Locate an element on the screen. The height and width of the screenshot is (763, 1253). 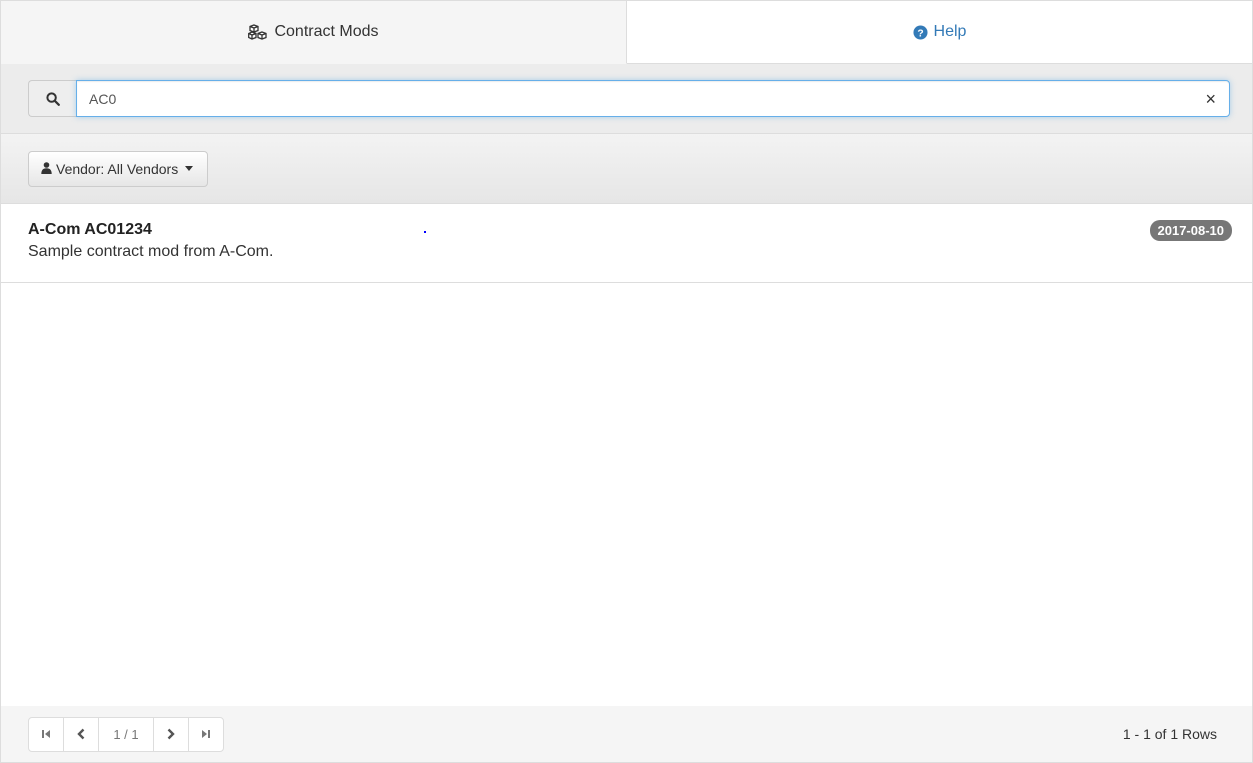
first-page-icon is located at coordinates (46, 734).